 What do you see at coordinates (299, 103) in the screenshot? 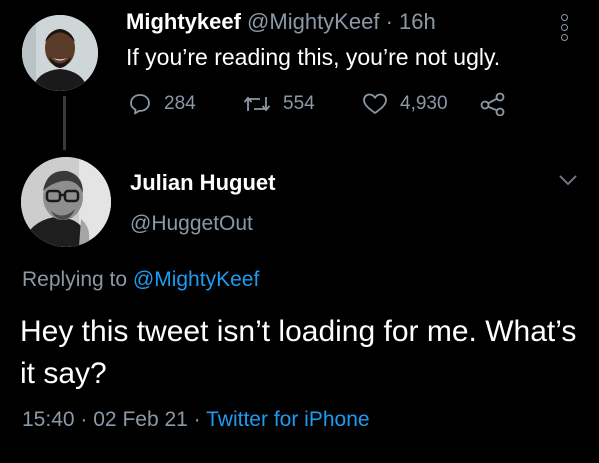
I see `retweet-count: 554` at bounding box center [299, 103].